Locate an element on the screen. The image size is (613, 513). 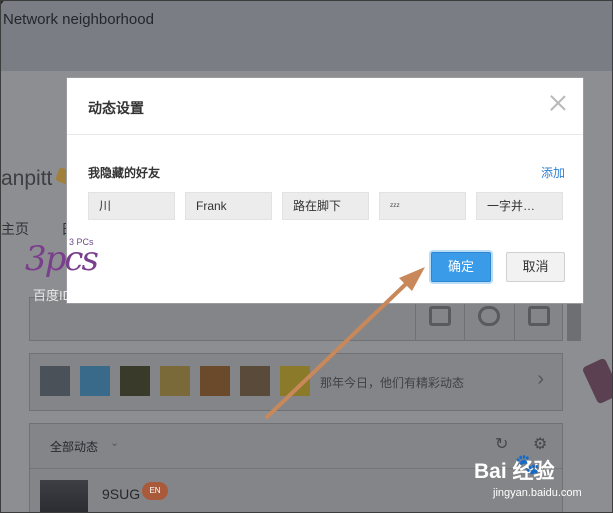
cancel-button: 取消 is located at coordinates (535, 267).